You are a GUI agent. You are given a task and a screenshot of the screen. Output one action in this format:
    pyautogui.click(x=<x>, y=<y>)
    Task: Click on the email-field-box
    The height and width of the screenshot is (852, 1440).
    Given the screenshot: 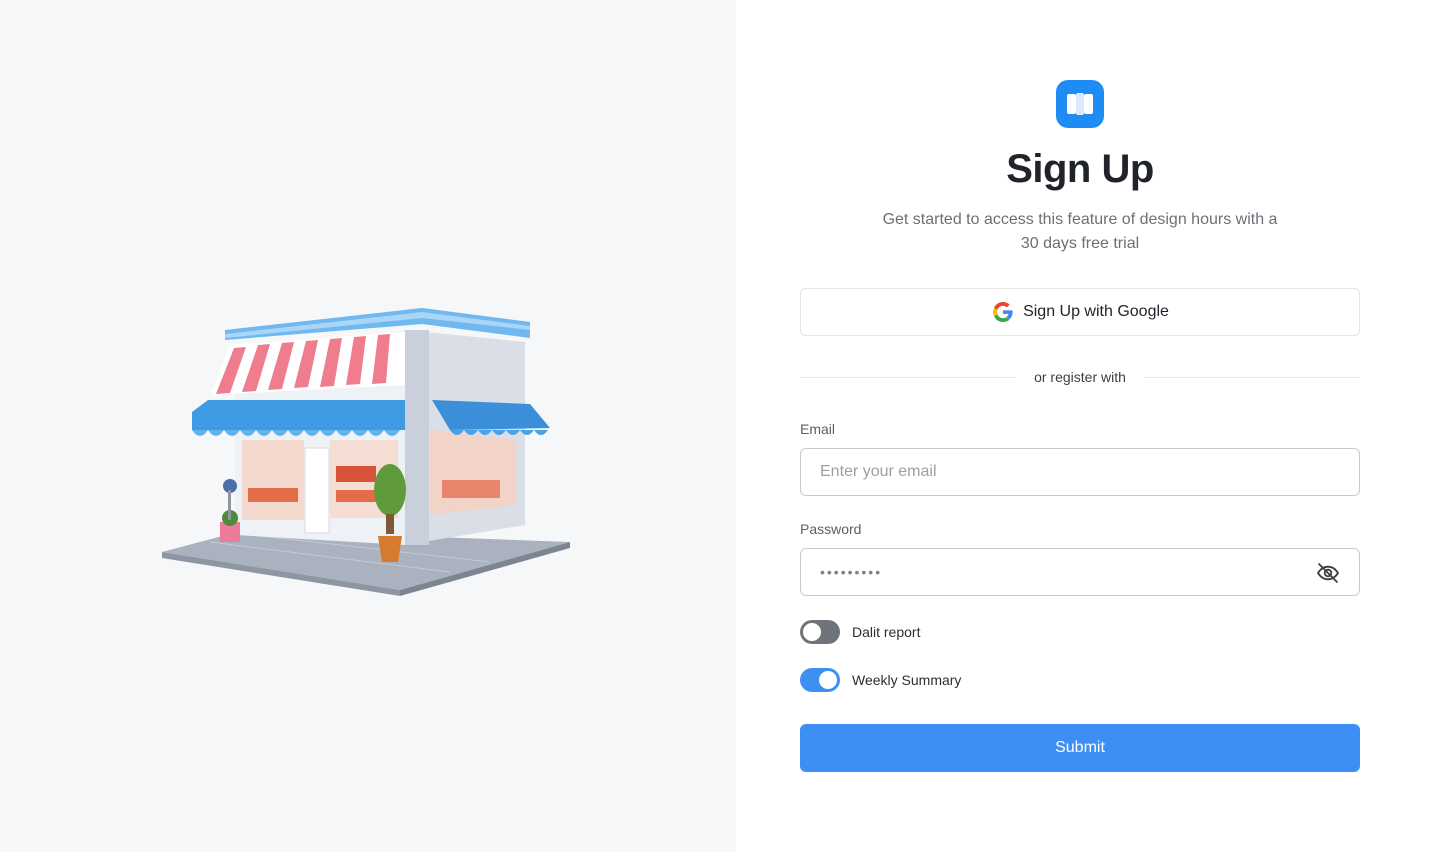 What is the action you would take?
    pyautogui.click(x=1080, y=472)
    